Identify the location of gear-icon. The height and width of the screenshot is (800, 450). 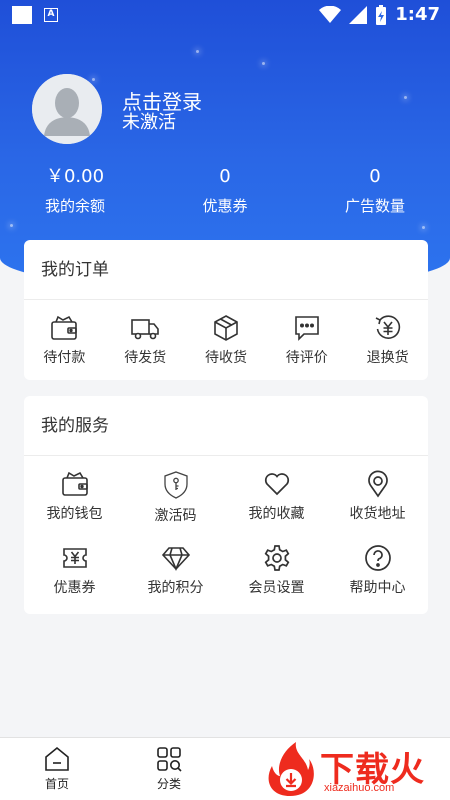
(276, 558).